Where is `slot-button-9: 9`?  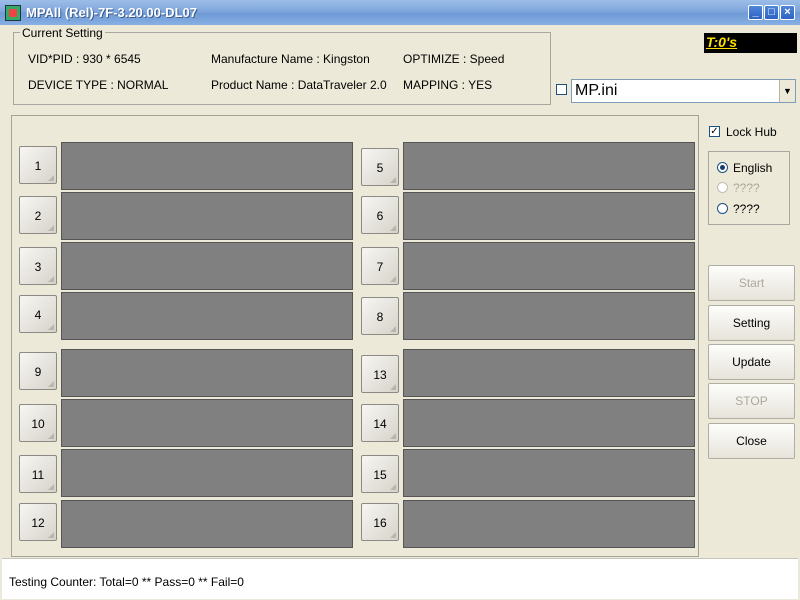
slot-button-9: 9 is located at coordinates (38, 371).